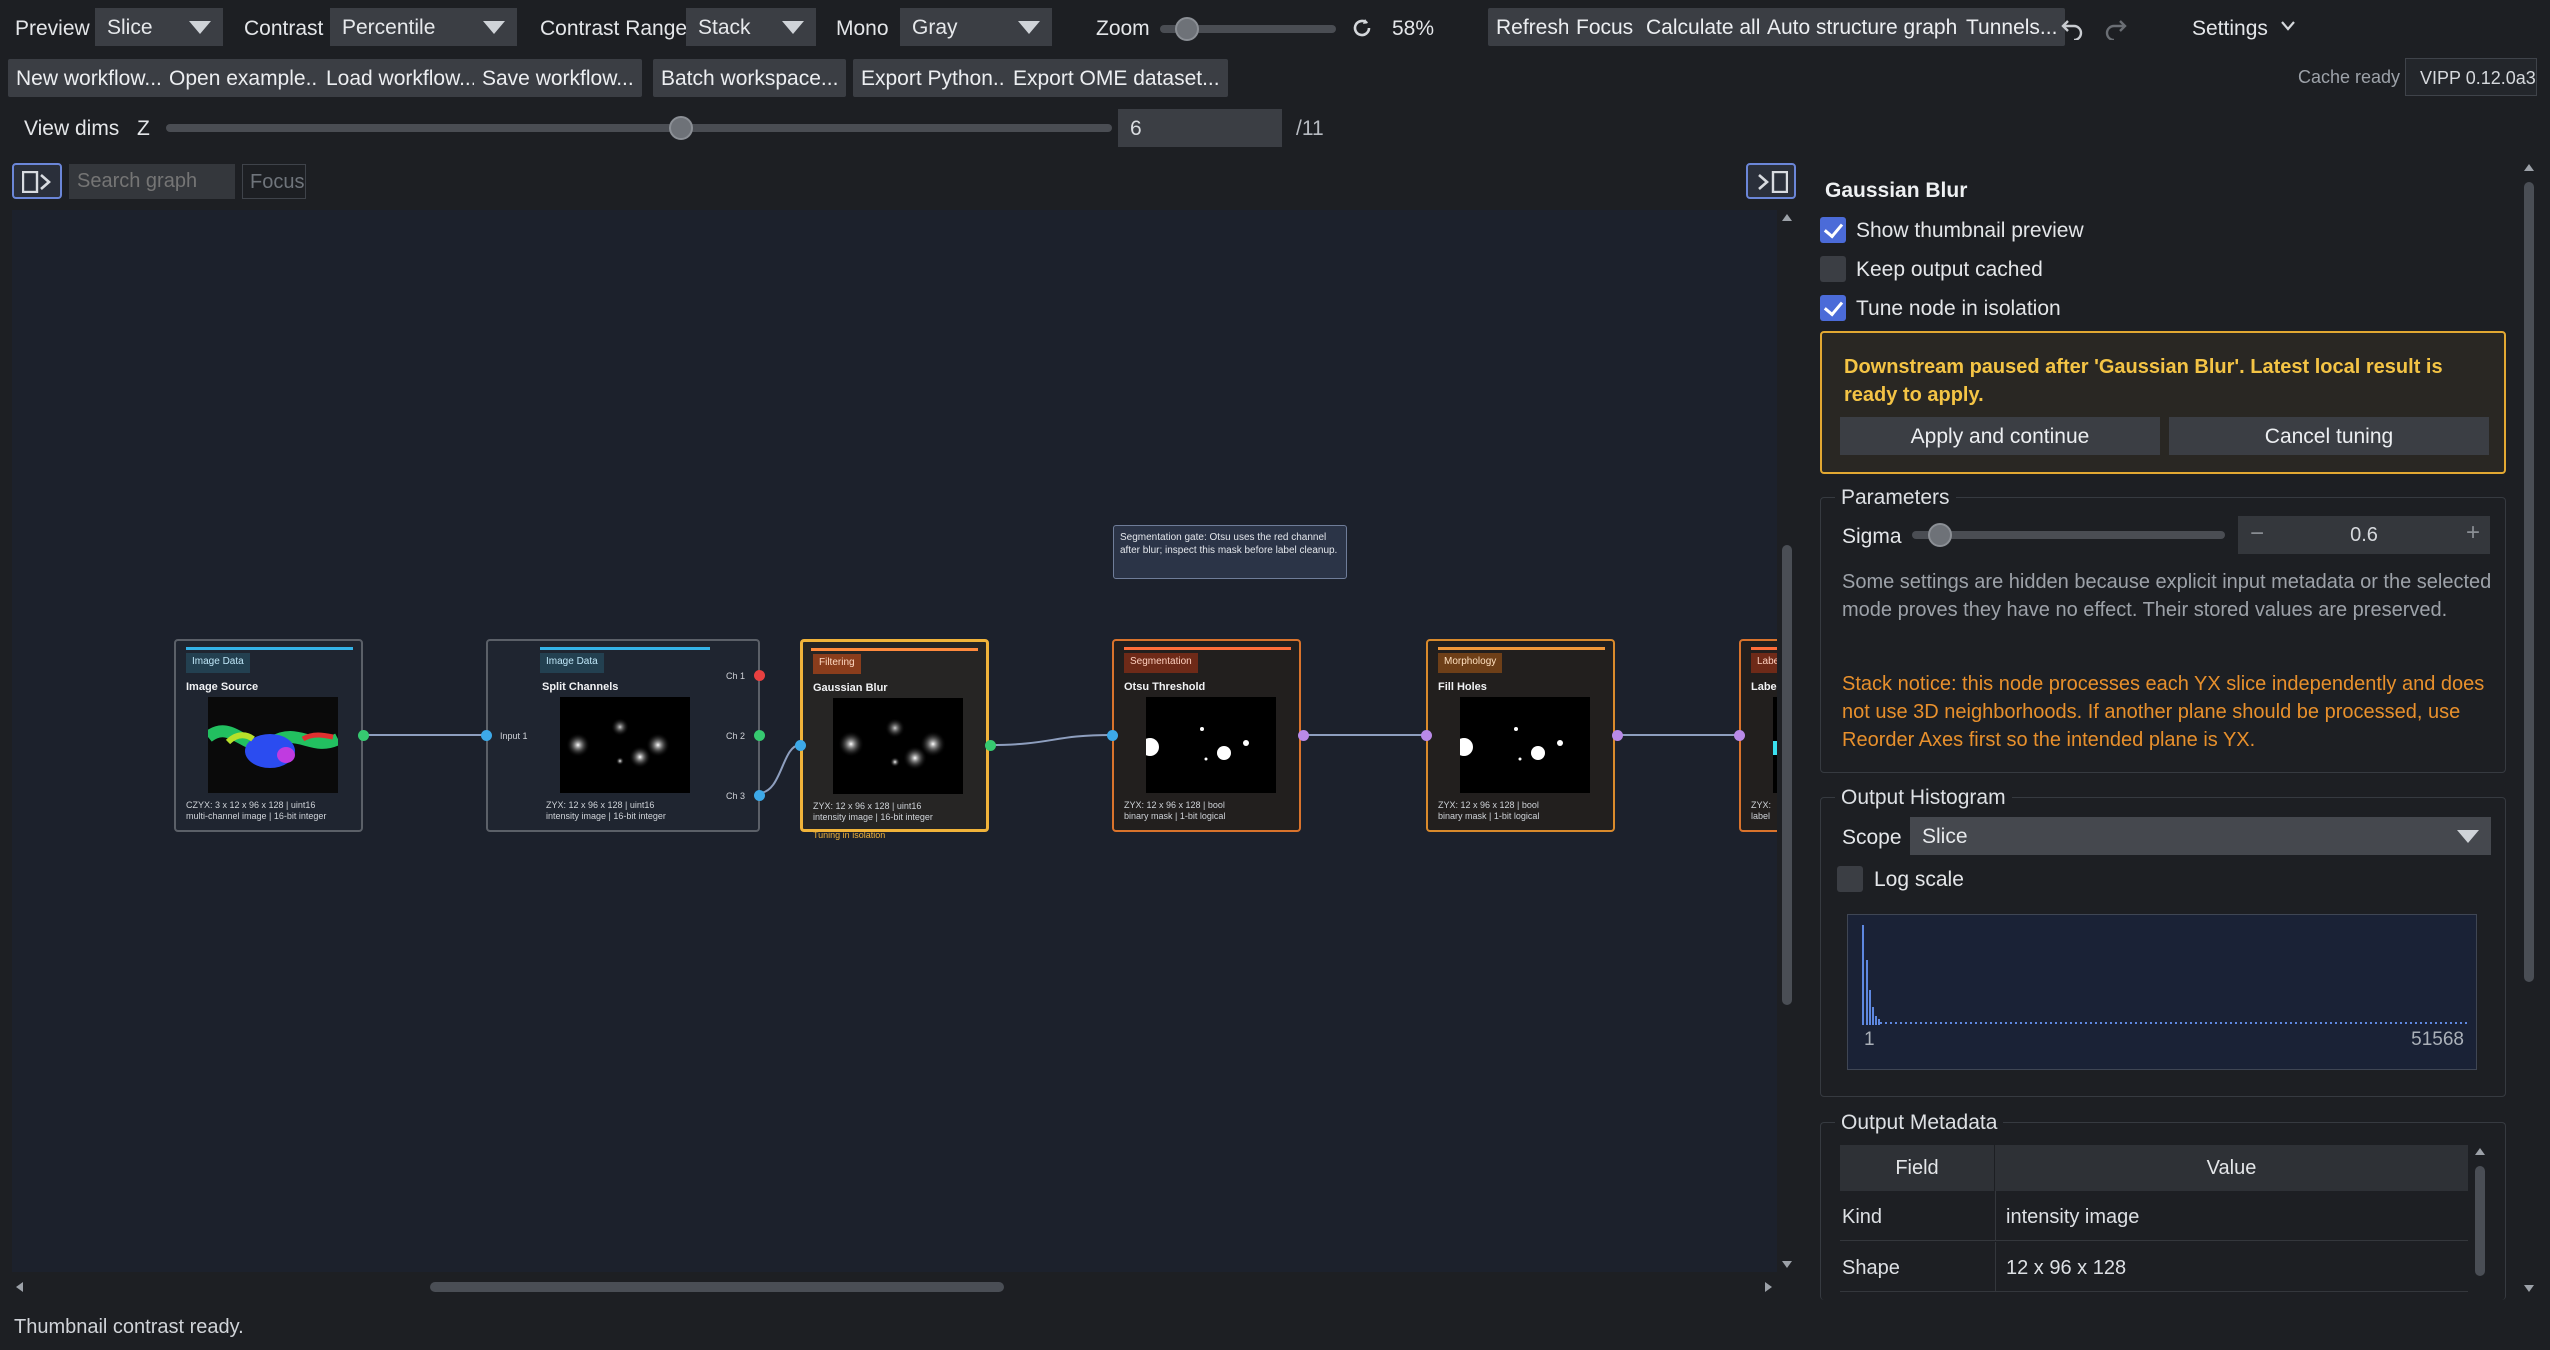  What do you see at coordinates (1862, 1217) in the screenshot?
I see `meta-field: Kind` at bounding box center [1862, 1217].